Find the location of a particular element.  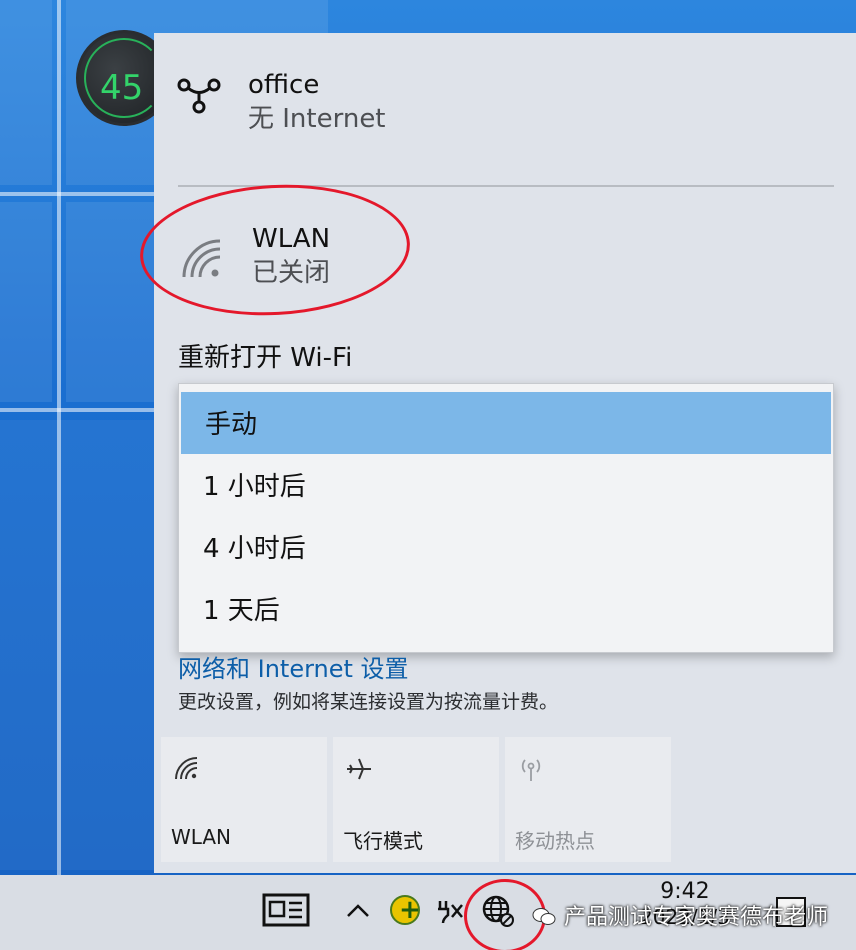

tile-label: WLAN is located at coordinates (201, 837).